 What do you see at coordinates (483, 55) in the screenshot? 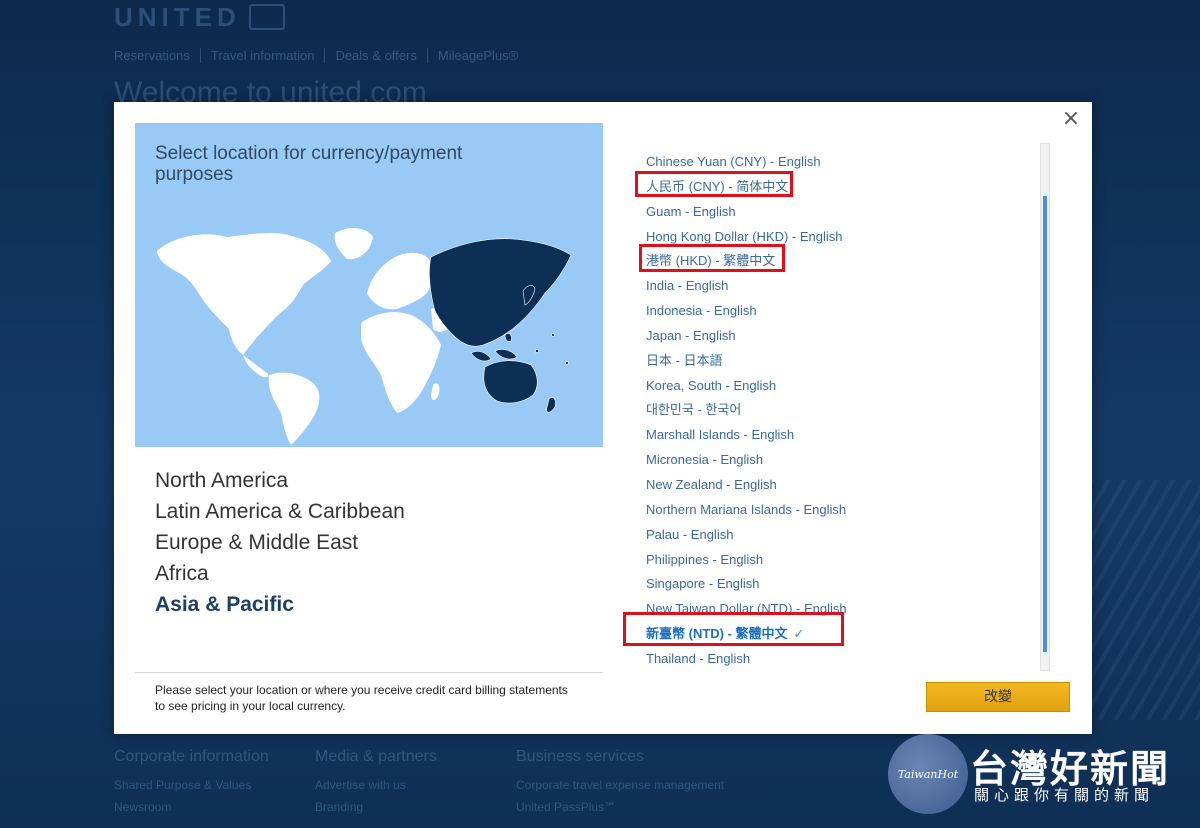
I see `nav-mileageplus: MileagePlus®` at bounding box center [483, 55].